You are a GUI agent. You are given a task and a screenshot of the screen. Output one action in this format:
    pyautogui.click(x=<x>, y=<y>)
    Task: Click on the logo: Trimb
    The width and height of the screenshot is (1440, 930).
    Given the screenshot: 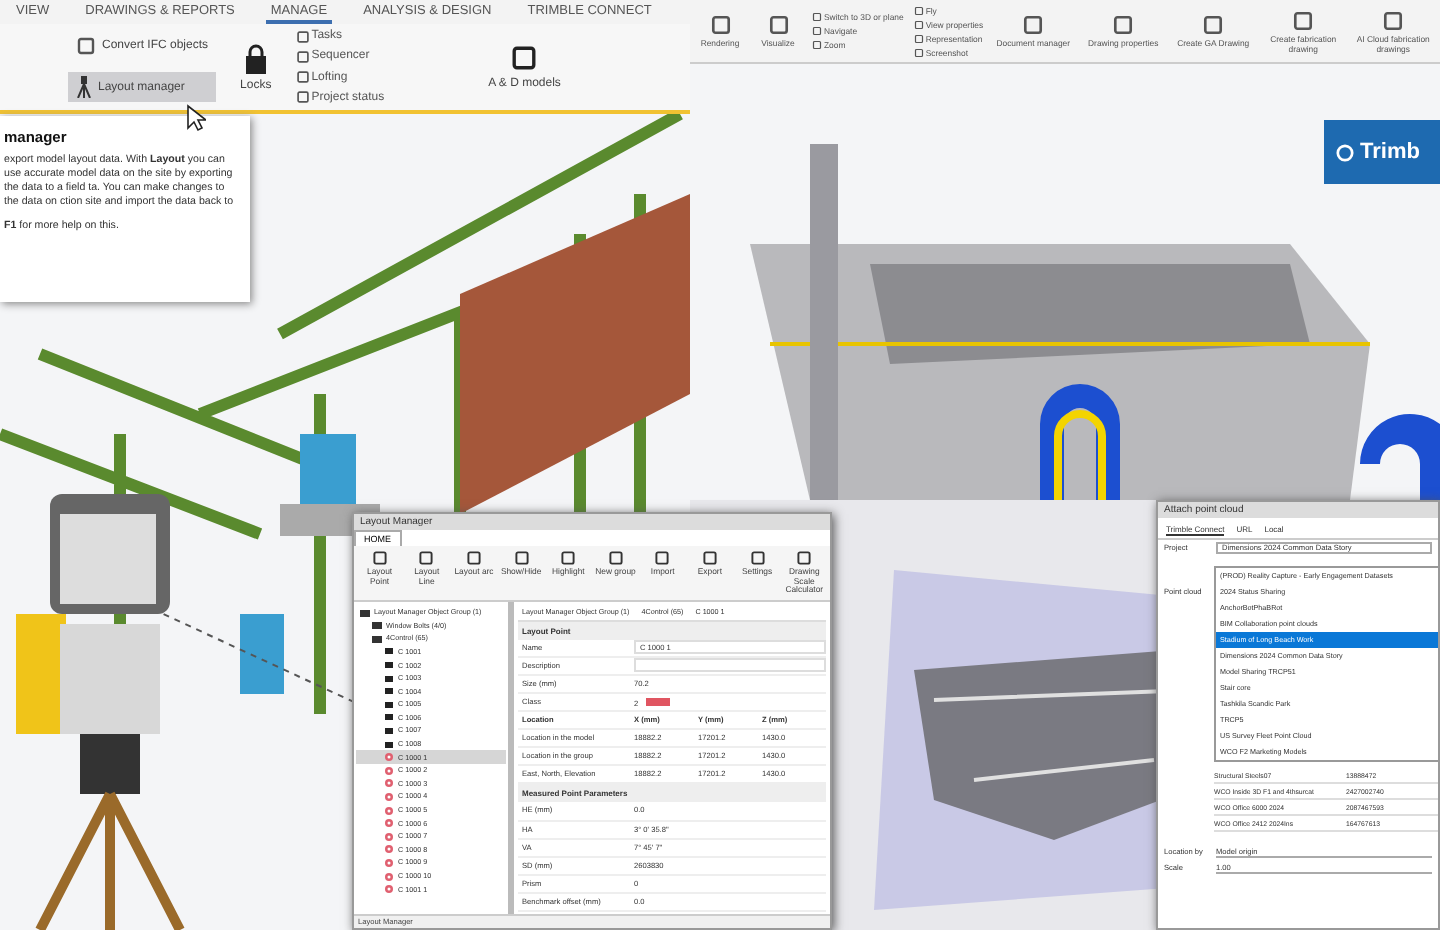 What is the action you would take?
    pyautogui.click(x=1382, y=152)
    